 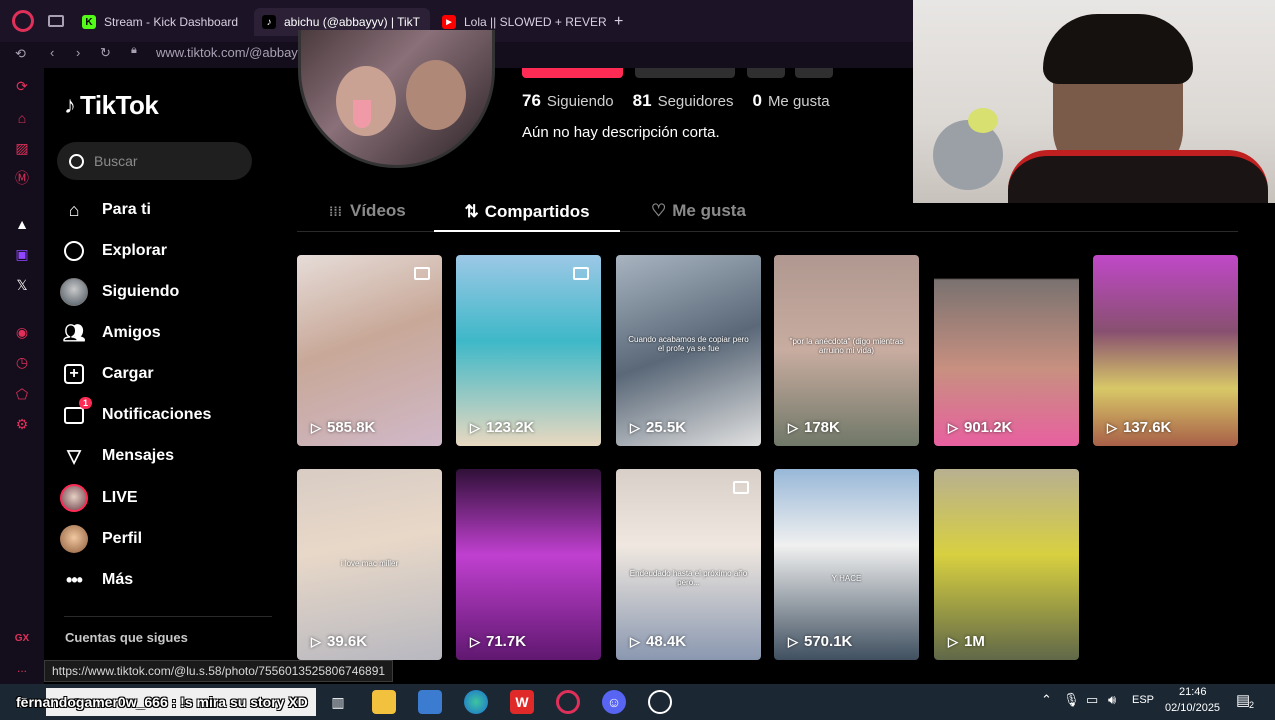 What do you see at coordinates (1143, 700) in the screenshot?
I see `language-indicator: ESP` at bounding box center [1143, 700].